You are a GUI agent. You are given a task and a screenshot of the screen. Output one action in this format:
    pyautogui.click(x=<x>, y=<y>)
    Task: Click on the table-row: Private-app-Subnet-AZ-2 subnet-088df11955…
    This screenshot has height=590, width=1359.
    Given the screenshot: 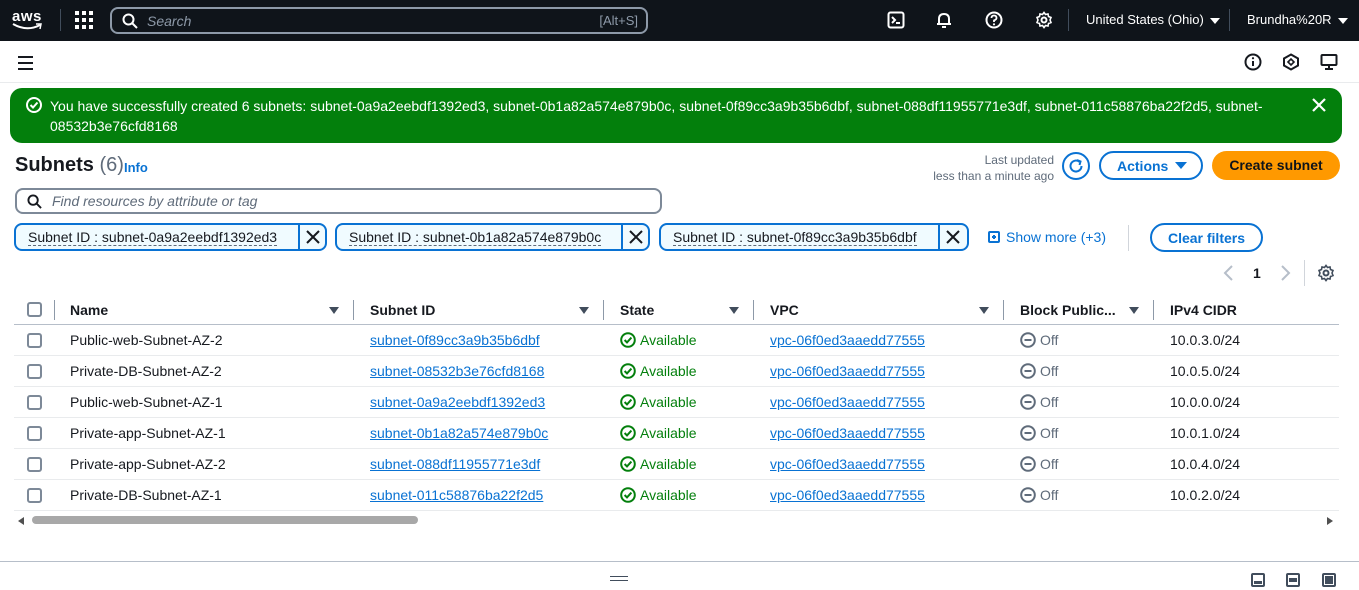 What is the action you would take?
    pyautogui.click(x=676, y=464)
    